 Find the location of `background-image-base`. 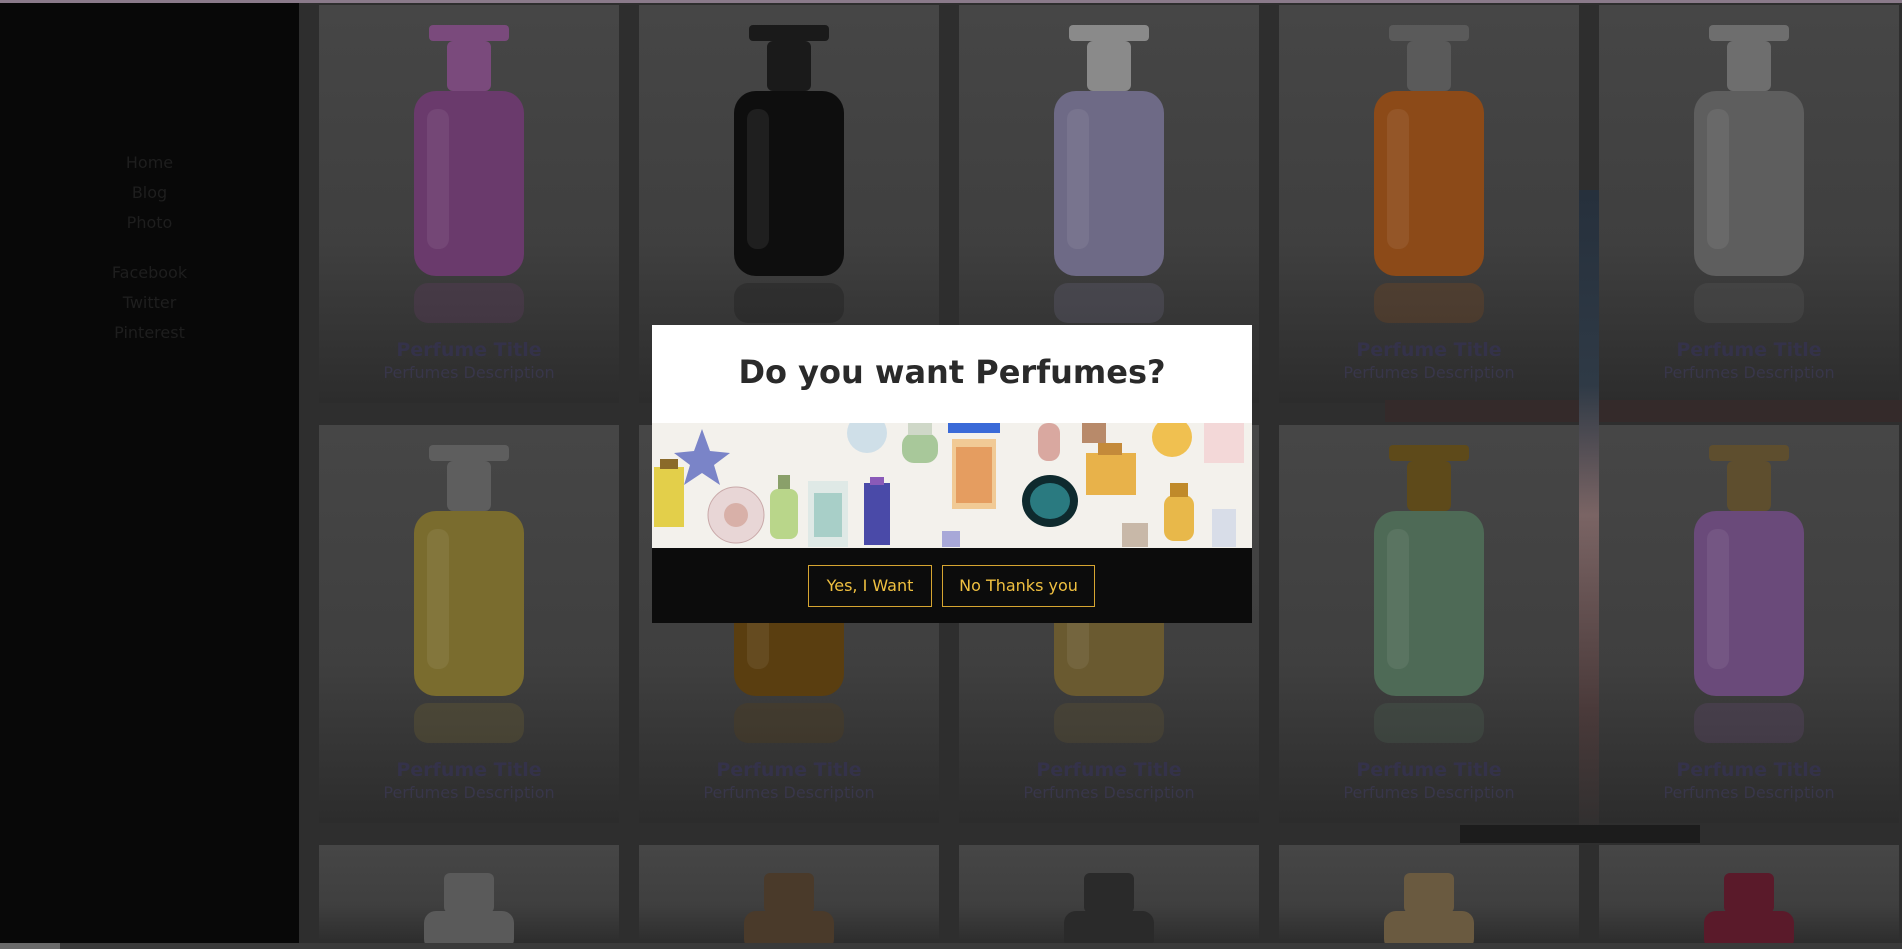

background-image-base is located at coordinates (1580, 834).